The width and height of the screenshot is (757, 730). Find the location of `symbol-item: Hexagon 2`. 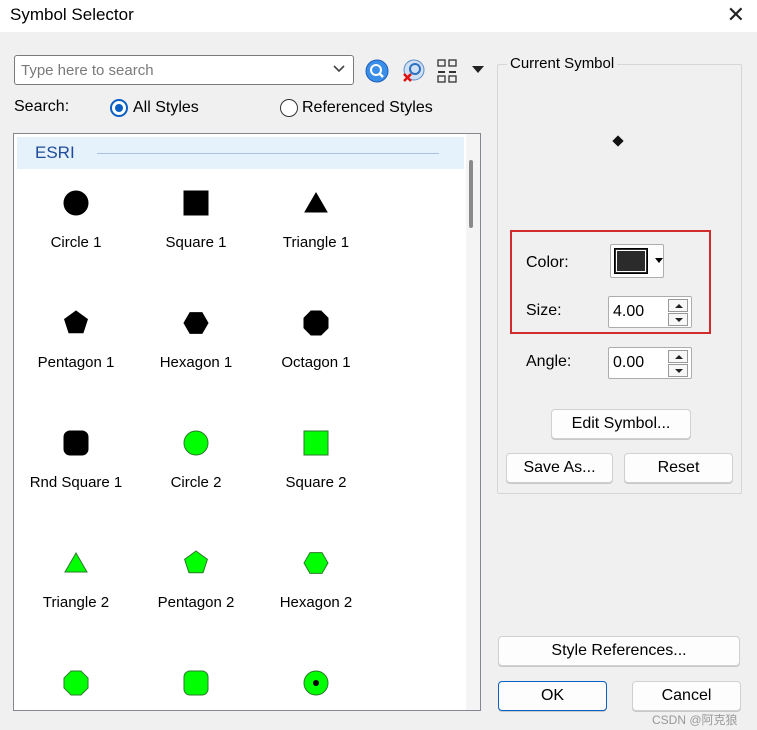

symbol-item: Hexagon 2 is located at coordinates (316, 587).